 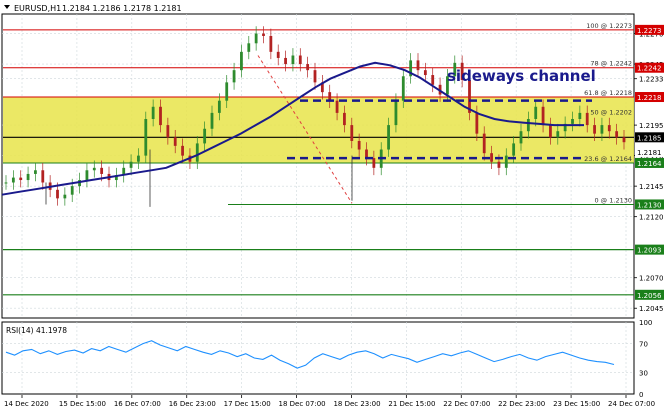 I want to click on support-price-tag: 1.2056, so click(x=649, y=296).